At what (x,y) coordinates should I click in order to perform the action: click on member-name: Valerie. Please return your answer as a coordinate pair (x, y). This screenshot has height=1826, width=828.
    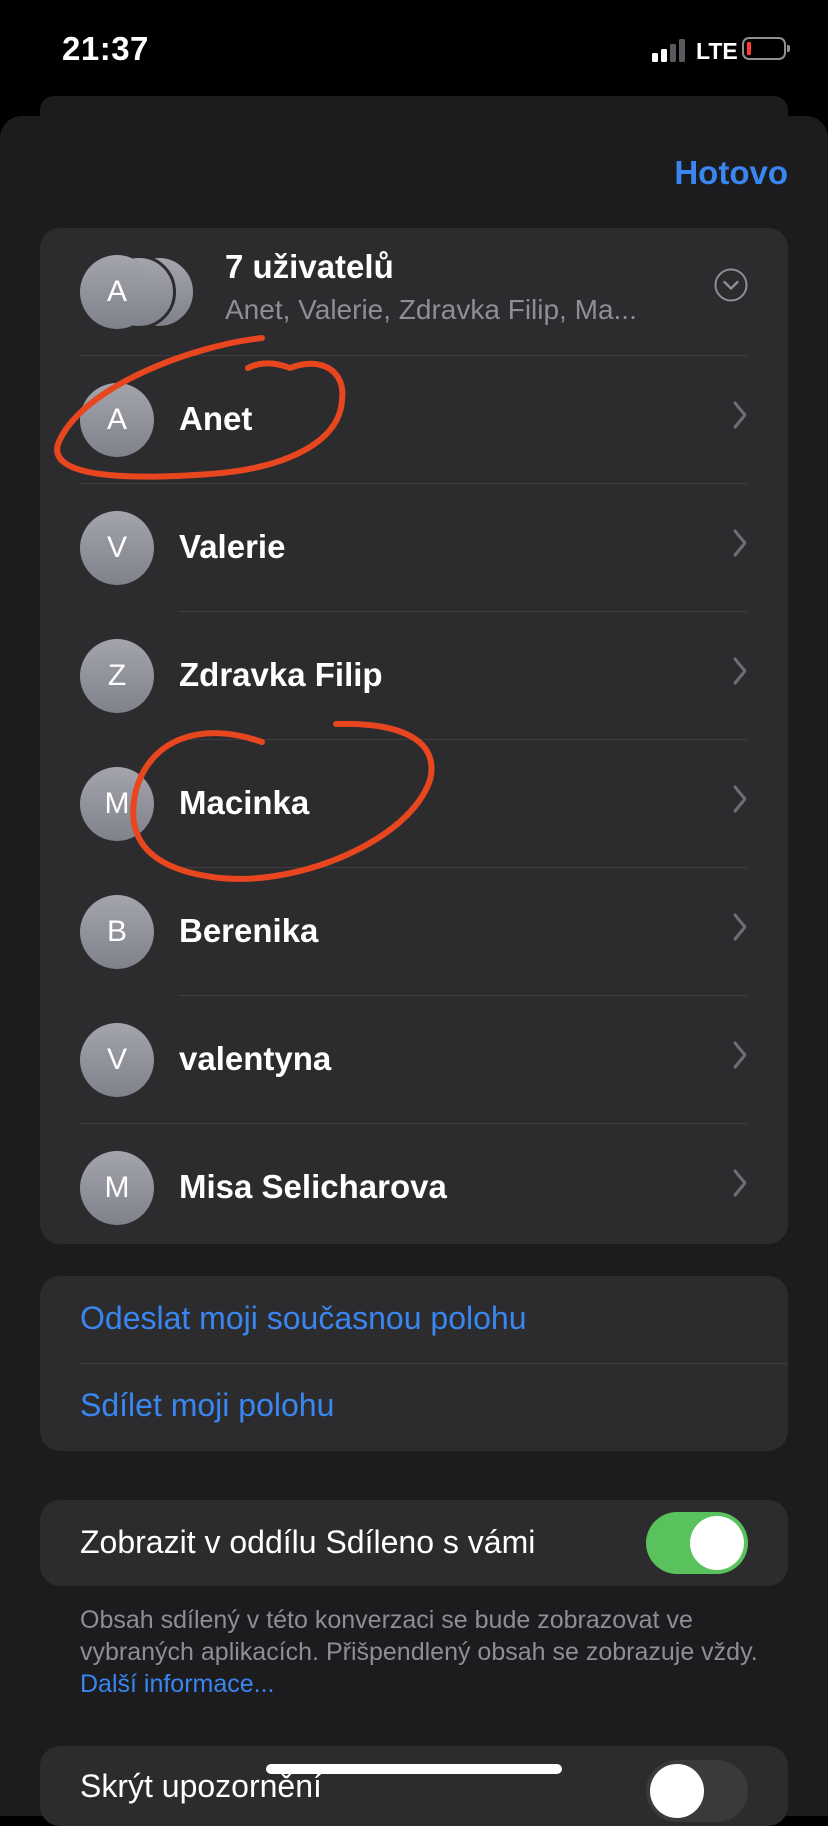
    Looking at the image, I should click on (232, 546).